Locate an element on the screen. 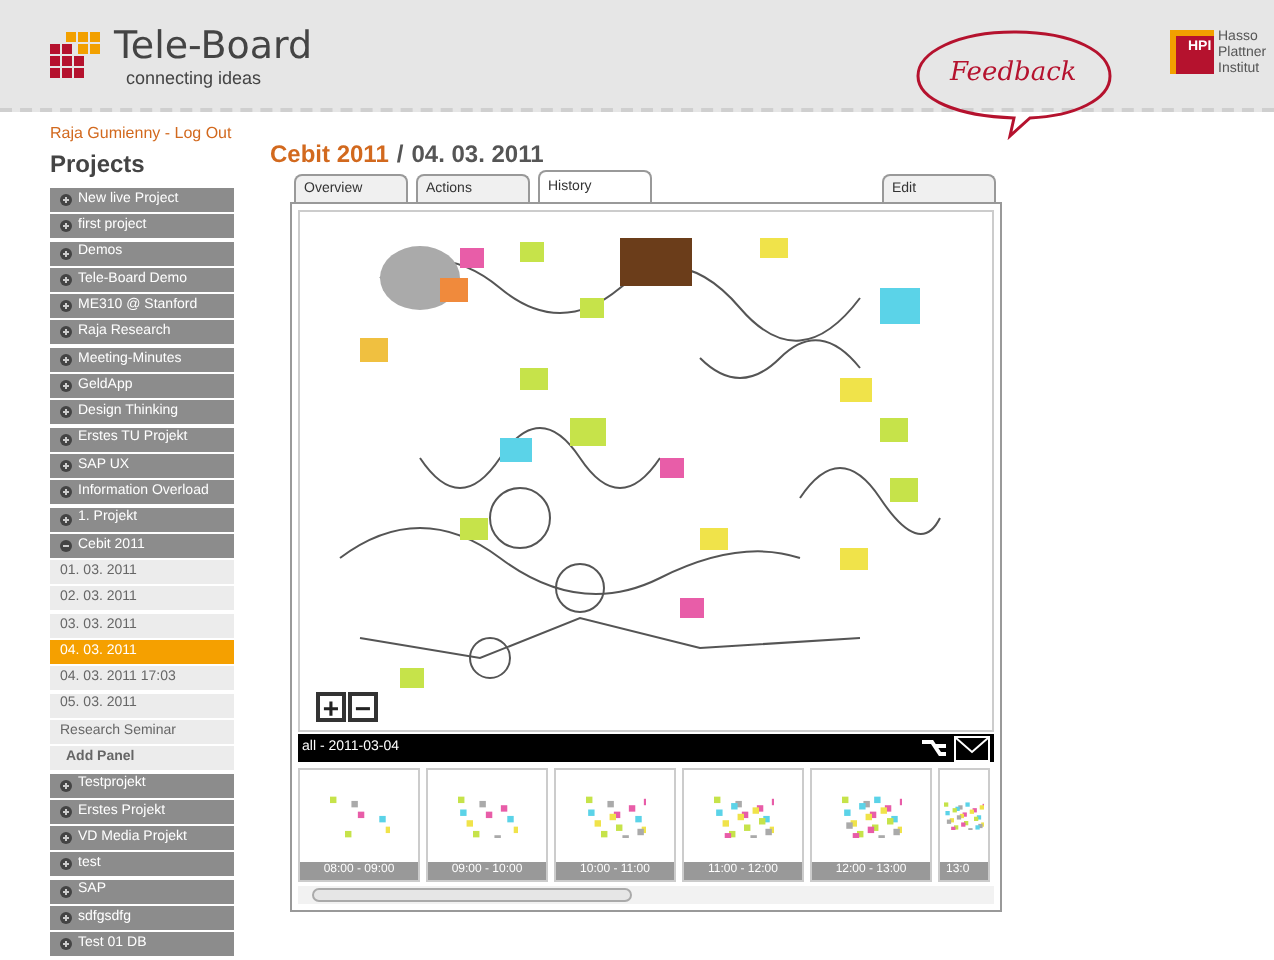 The height and width of the screenshot is (960, 1274). logo-title: Tele-Board is located at coordinates (213, 46).